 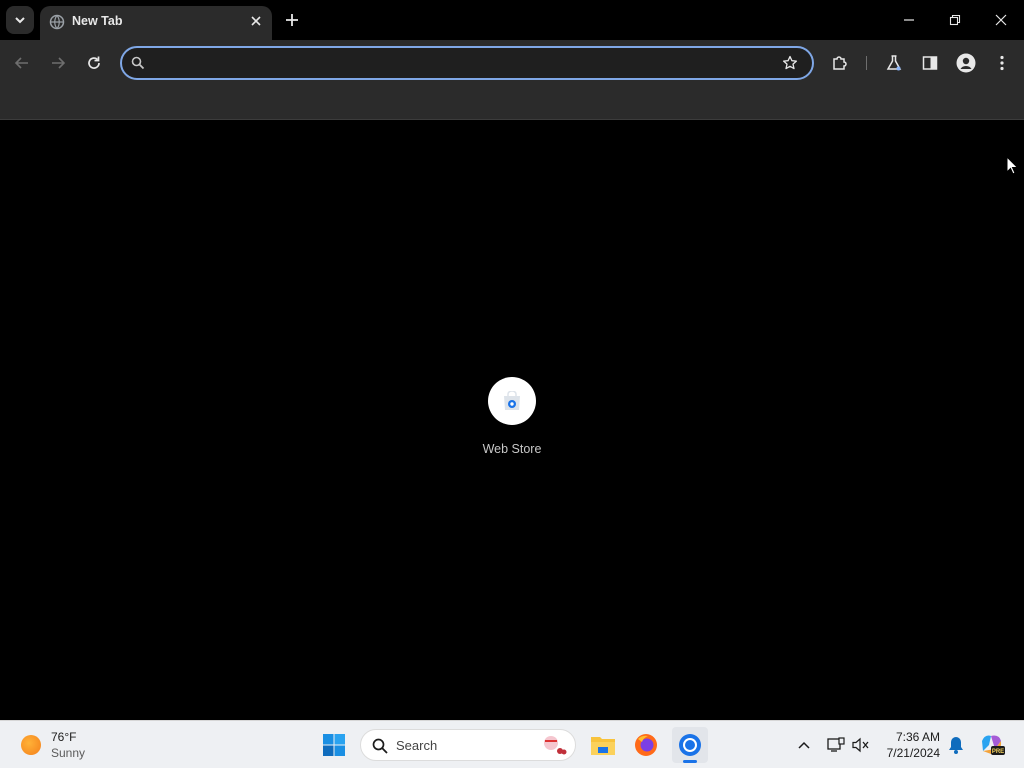 I want to click on bookmarks-bar, so click(x=512, y=103).